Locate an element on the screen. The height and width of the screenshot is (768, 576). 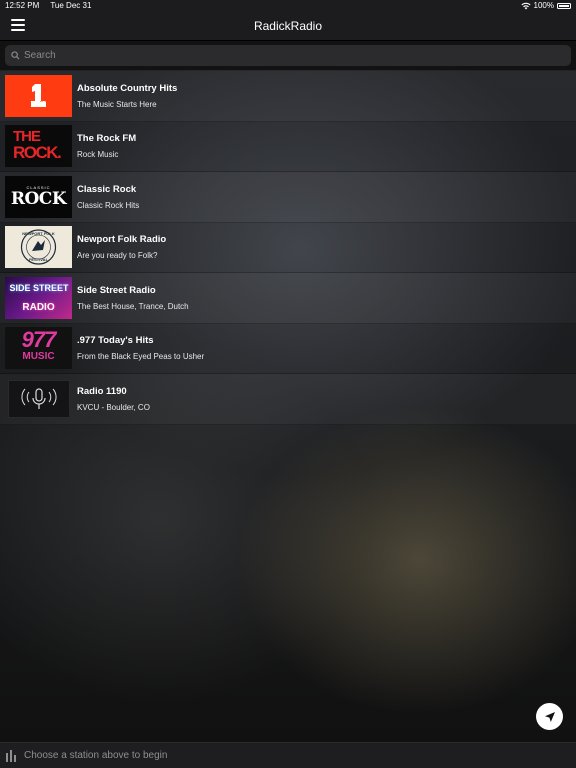
search-bar is located at coordinates (288, 55).